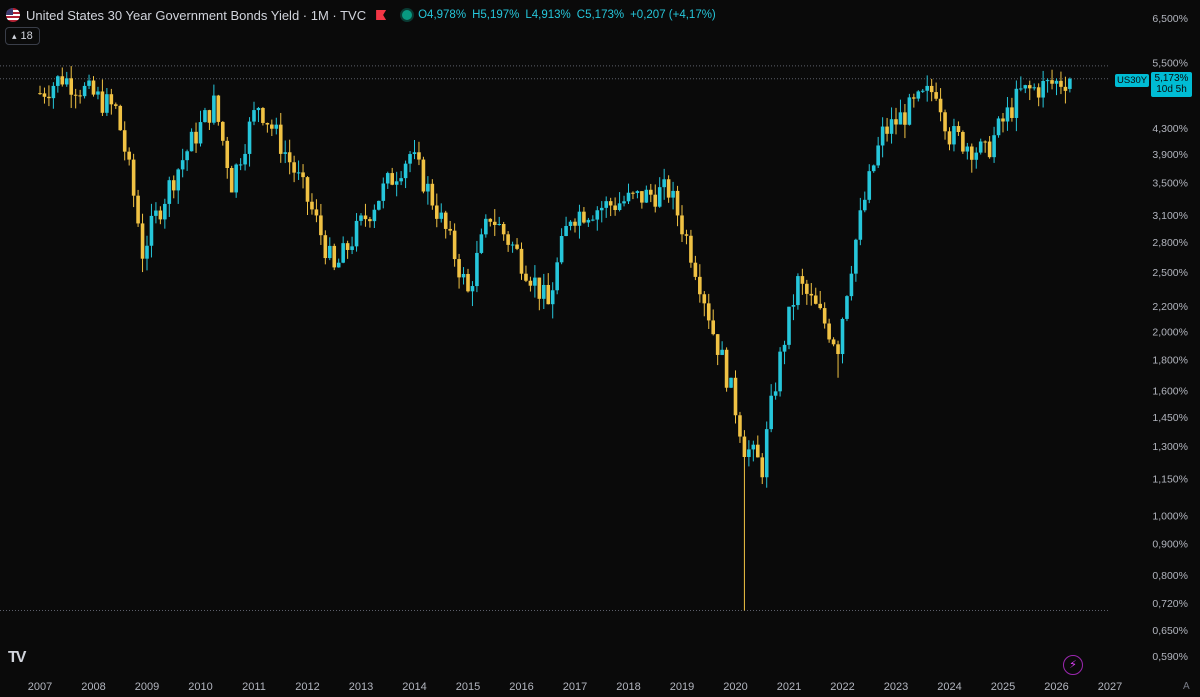 This screenshot has width=1200, height=697. What do you see at coordinates (407, 15) in the screenshot?
I see `market-status-icon` at bounding box center [407, 15].